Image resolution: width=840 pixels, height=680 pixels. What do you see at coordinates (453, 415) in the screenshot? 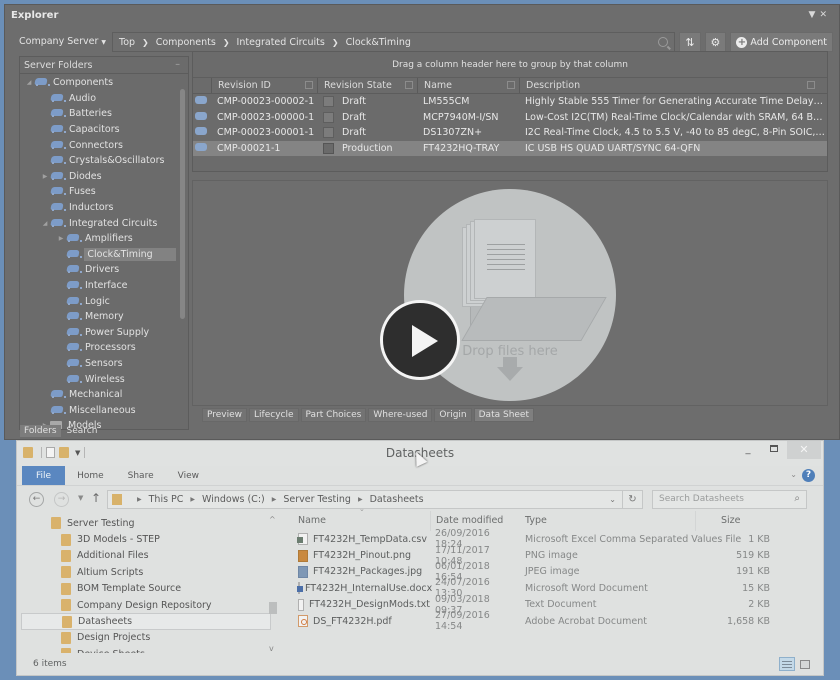
I see `tab-origin: Origin` at bounding box center [453, 415].